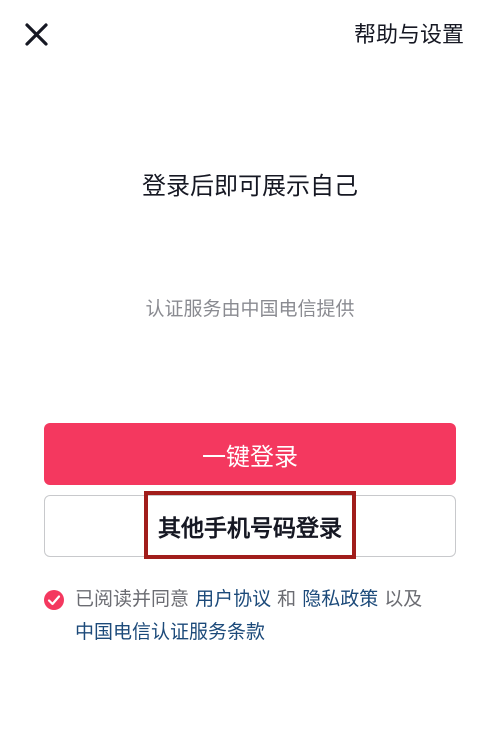 The width and height of the screenshot is (500, 753). I want to click on agreement-and: 和, so click(287, 599).